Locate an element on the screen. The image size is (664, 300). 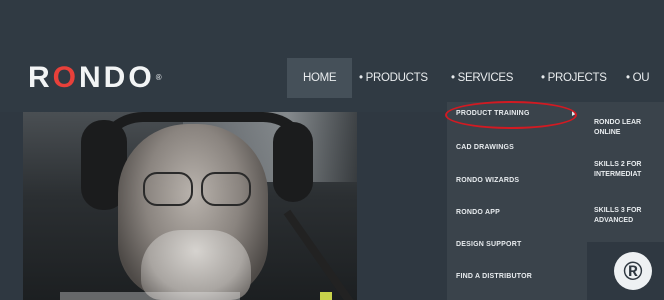
submenu-item-line: ADVANCED is located at coordinates (614, 220).